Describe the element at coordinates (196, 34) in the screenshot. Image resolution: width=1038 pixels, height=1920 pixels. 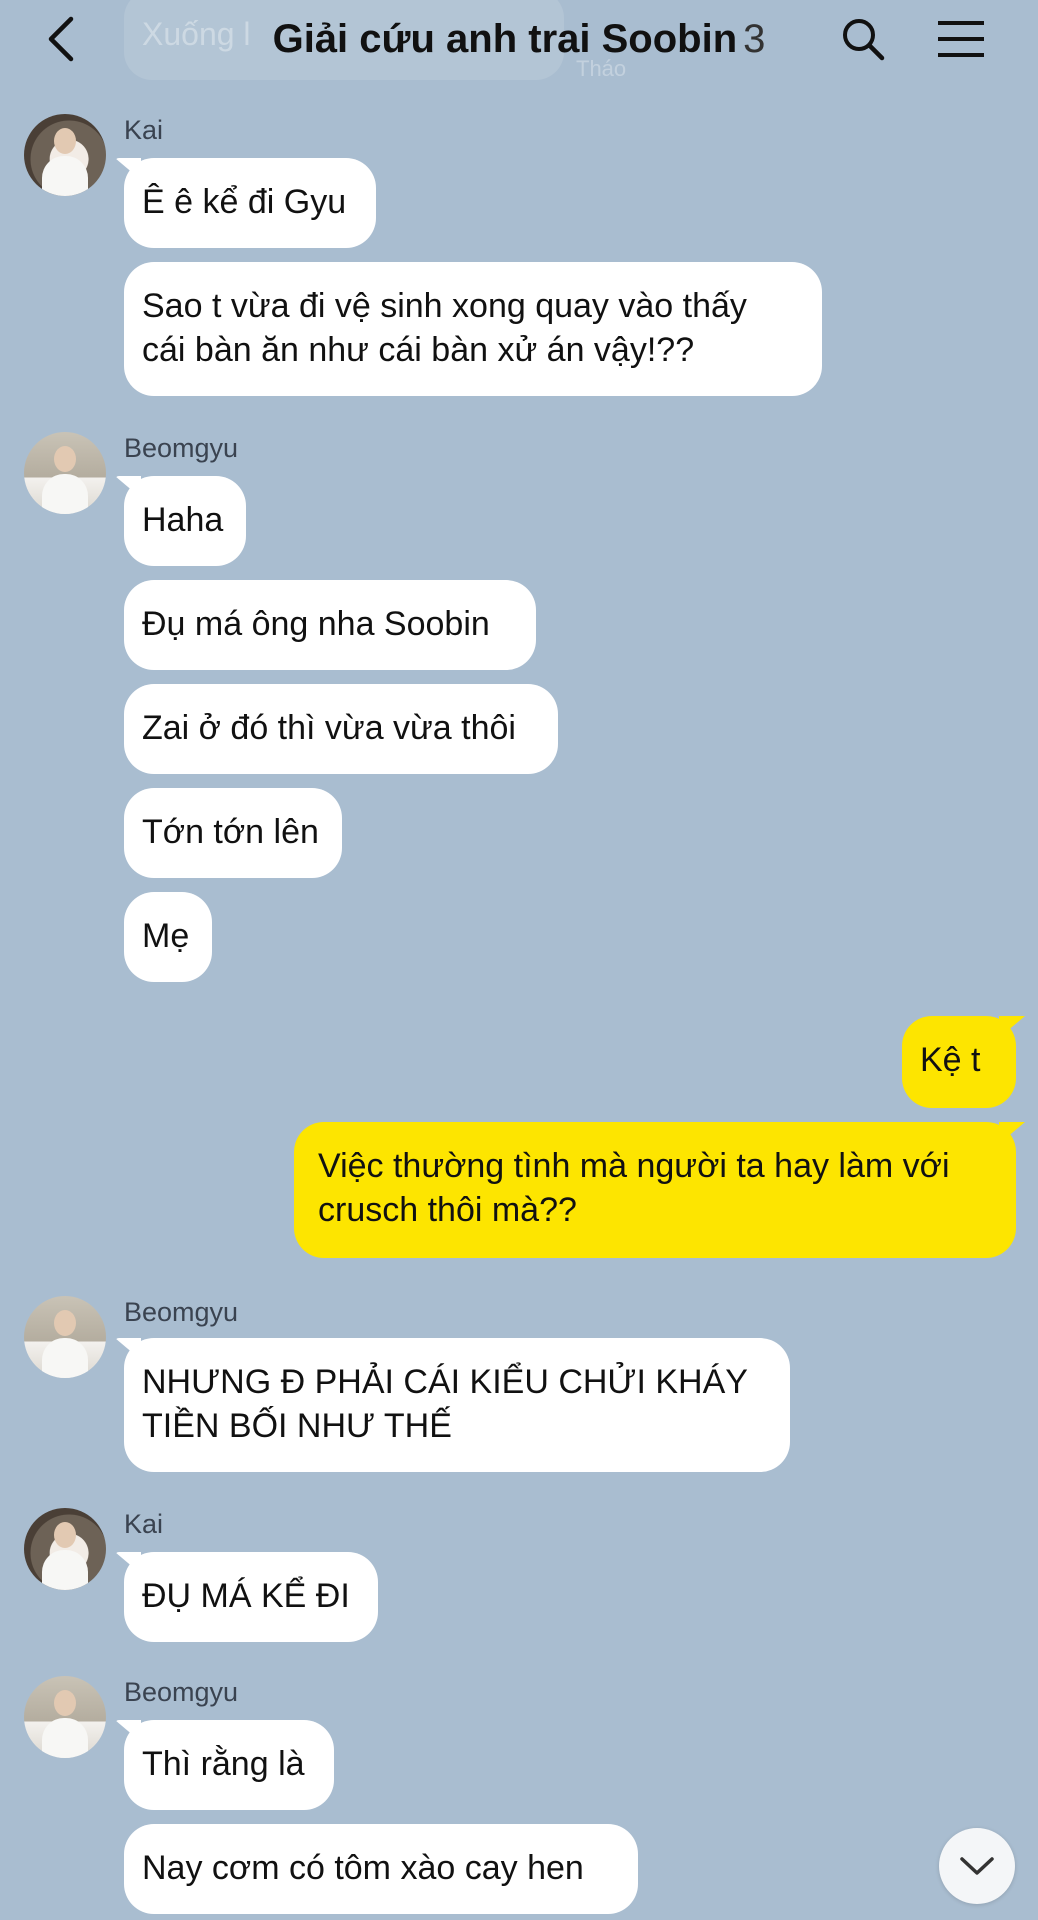
I see `previous-message-text: Xuống l` at that location.